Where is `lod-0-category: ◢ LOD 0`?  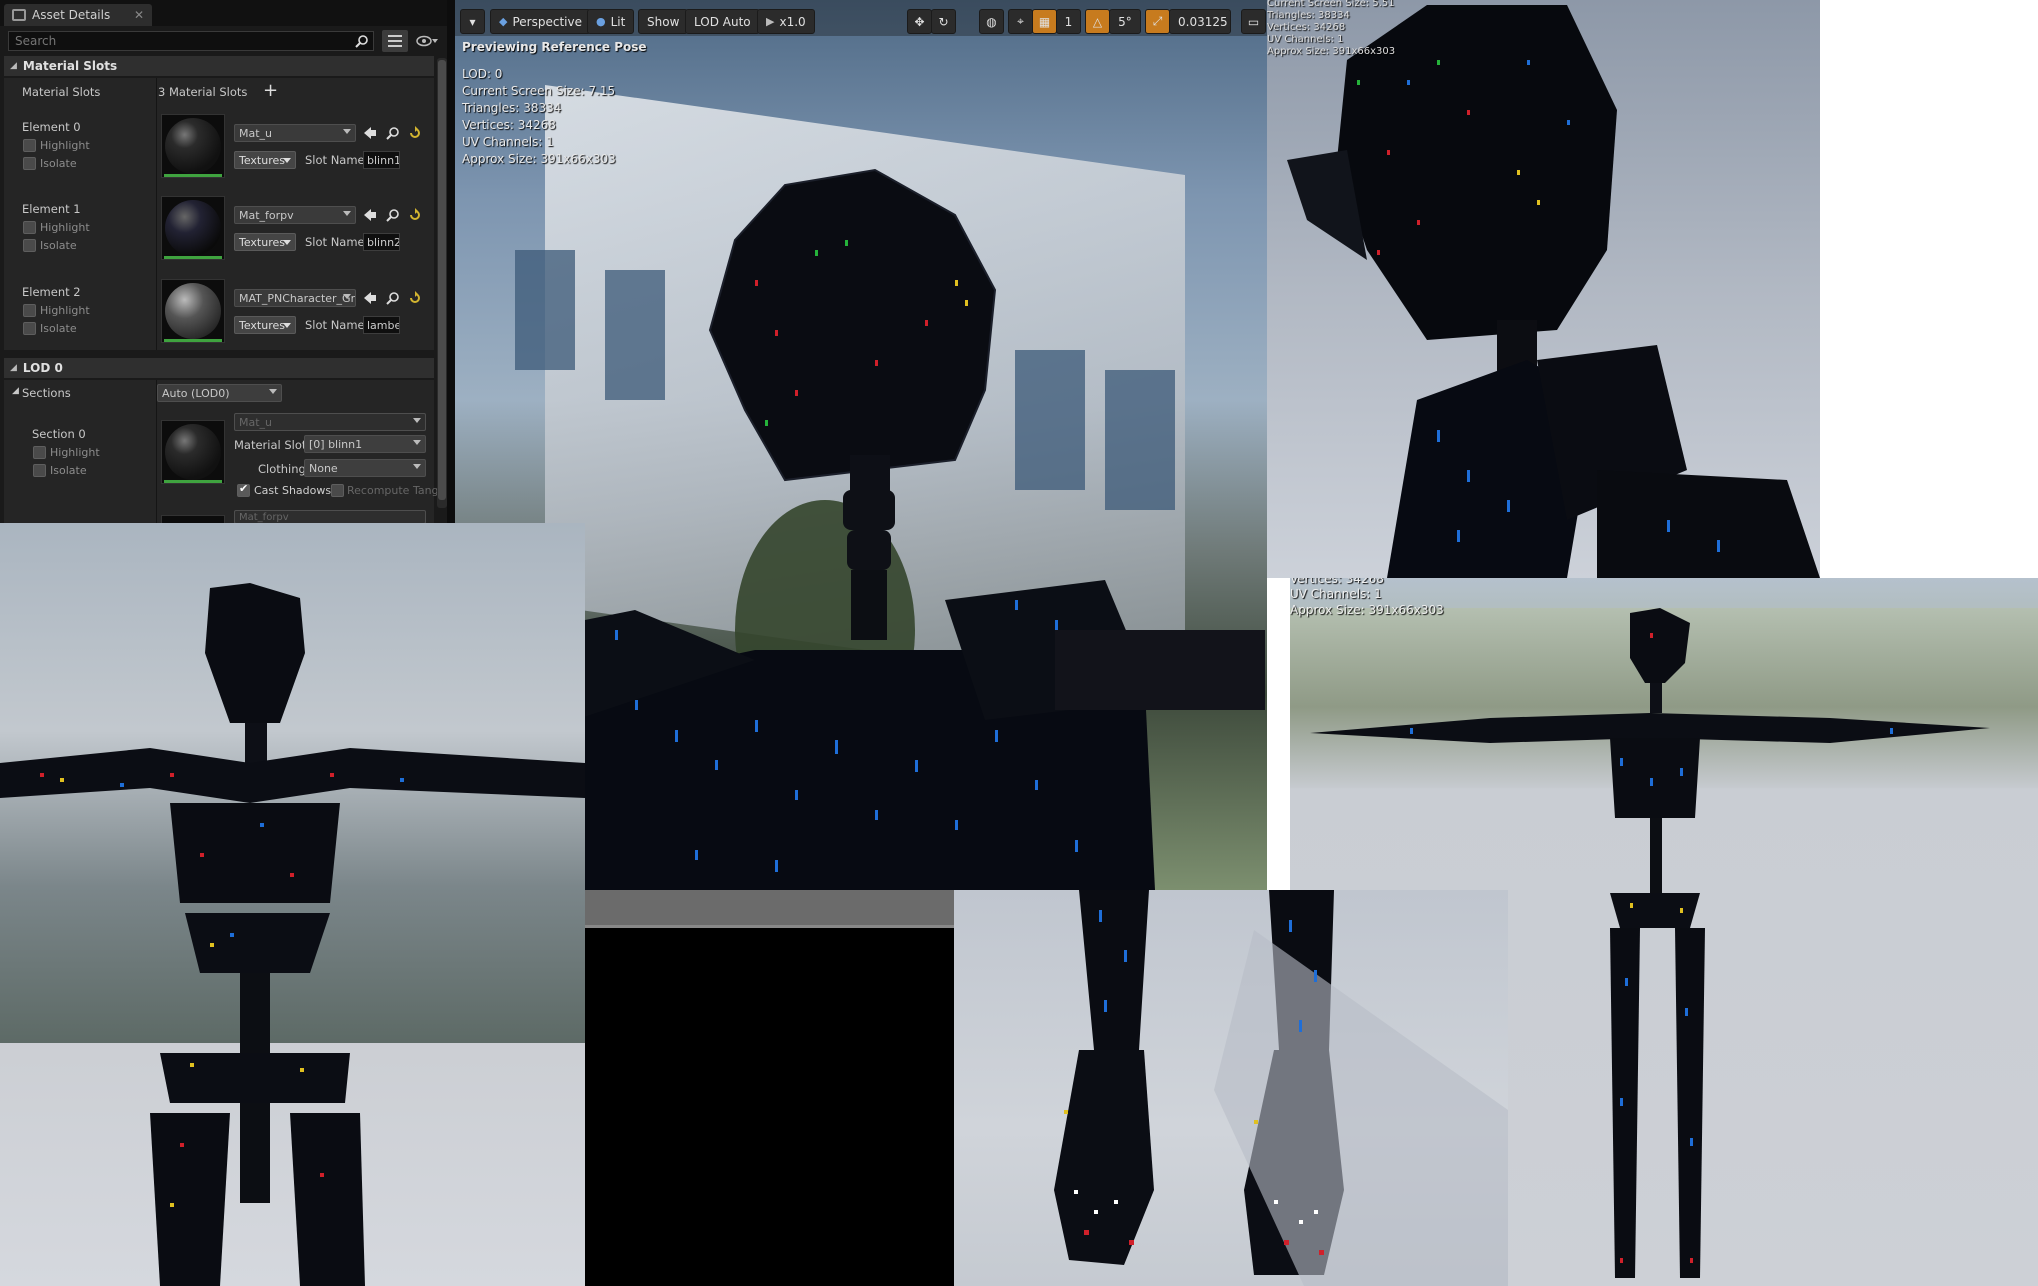
lod-0-category: ◢ LOD 0 is located at coordinates (219, 368).